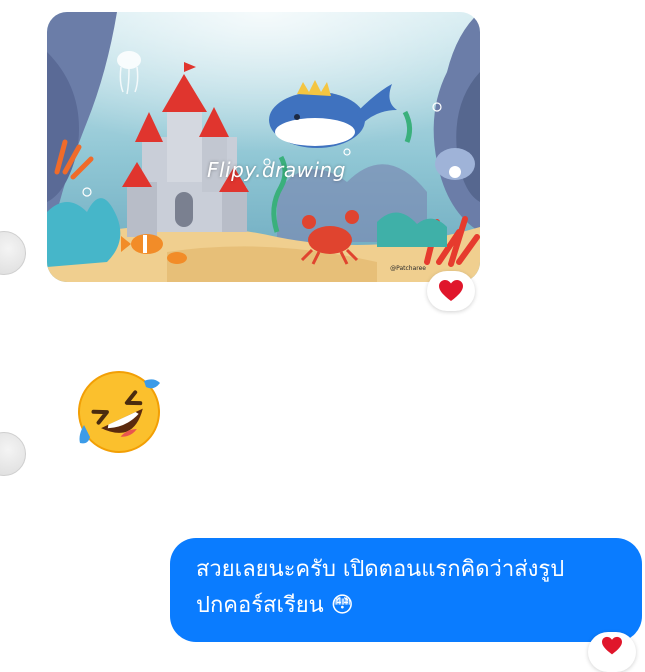 Image resolution: width=645 pixels, height=672 pixels. I want to click on rolling-on-floor-laughing-icon, so click(119, 412).